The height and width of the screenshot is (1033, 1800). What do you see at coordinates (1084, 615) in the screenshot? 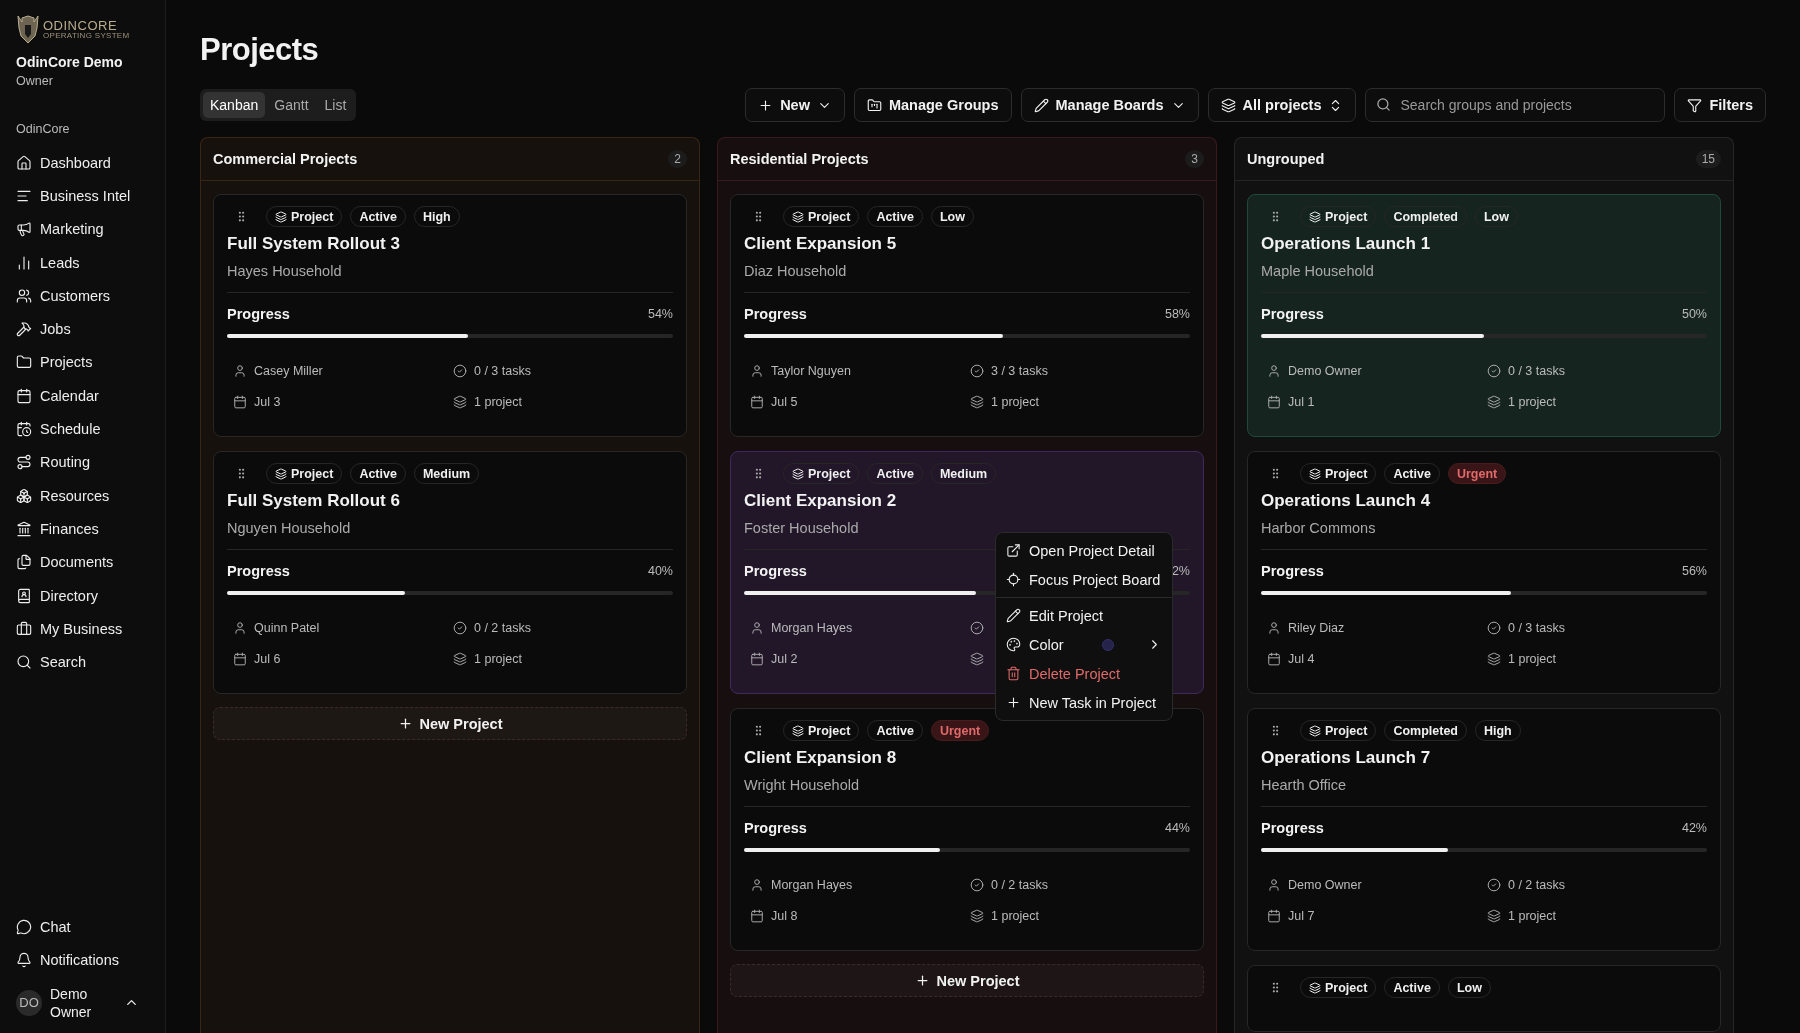
I see `menu-item: Edit Project` at bounding box center [1084, 615].